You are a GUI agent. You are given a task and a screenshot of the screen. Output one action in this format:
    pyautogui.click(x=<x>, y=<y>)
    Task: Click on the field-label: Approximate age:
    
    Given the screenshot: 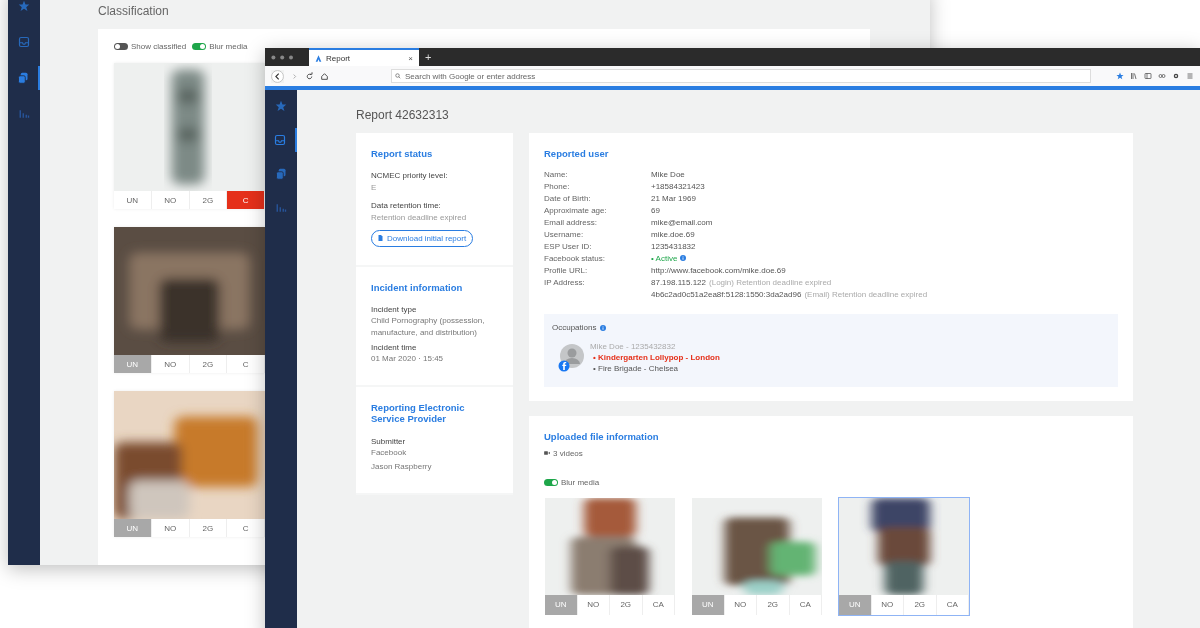 What is the action you would take?
    pyautogui.click(x=576, y=210)
    